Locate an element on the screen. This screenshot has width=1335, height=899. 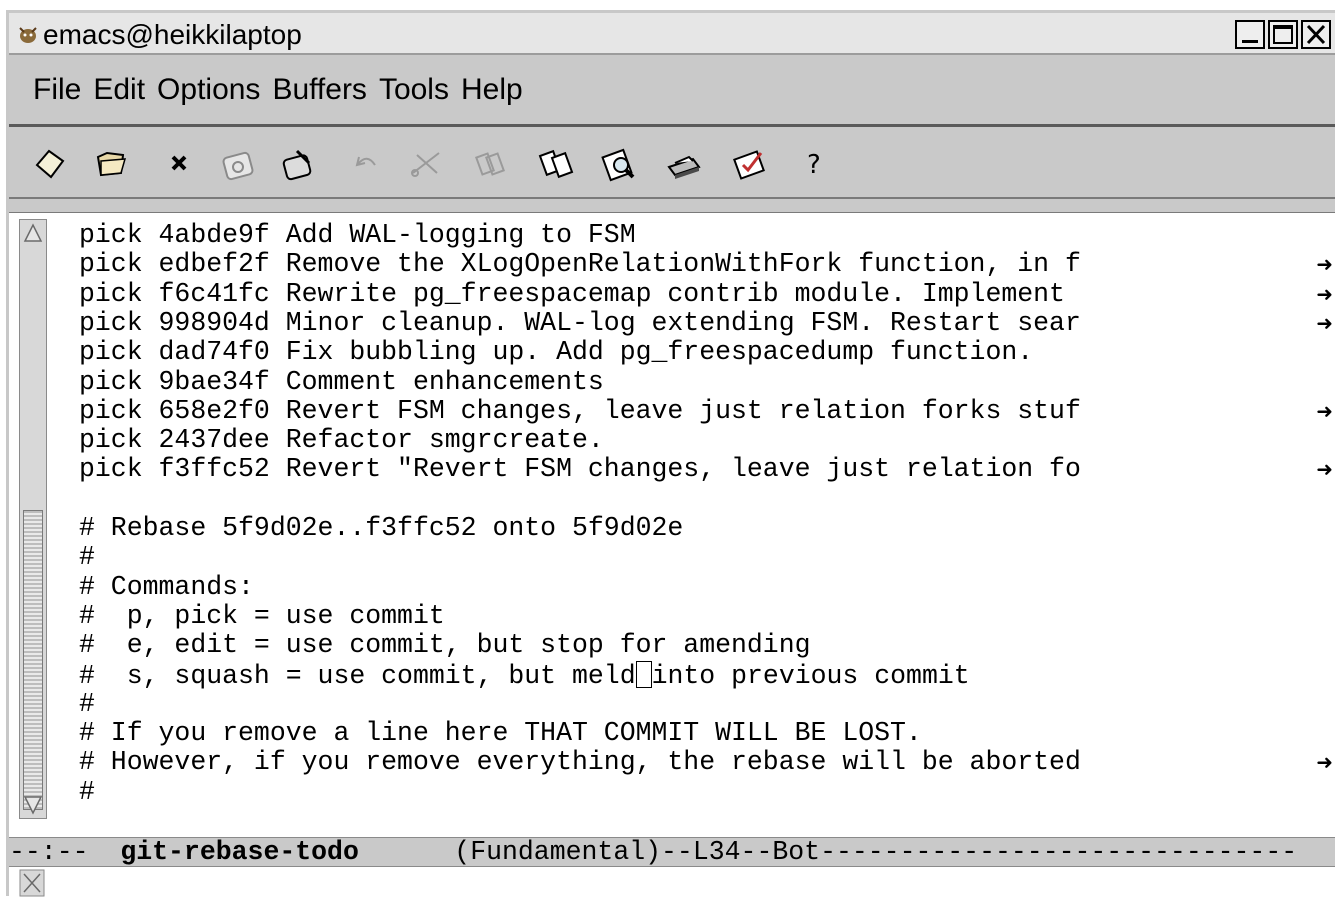
buffer-line: pick 2437dee Refactor smgrcreate. is located at coordinates (341, 440).